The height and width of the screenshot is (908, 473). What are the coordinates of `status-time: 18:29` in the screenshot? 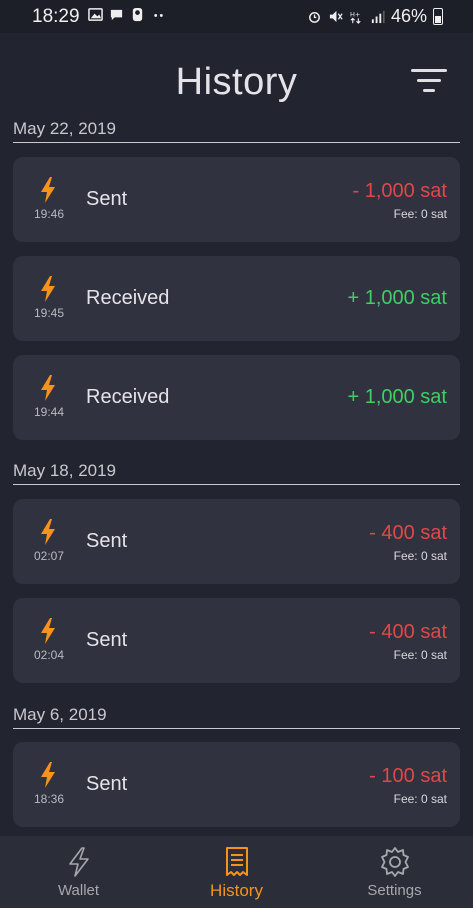 It's located at (56, 16).